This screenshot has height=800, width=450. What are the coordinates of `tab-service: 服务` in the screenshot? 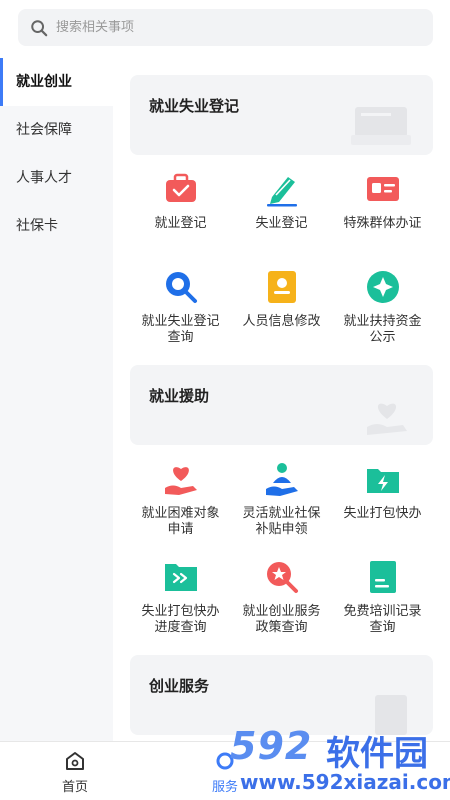 It's located at (225, 772).